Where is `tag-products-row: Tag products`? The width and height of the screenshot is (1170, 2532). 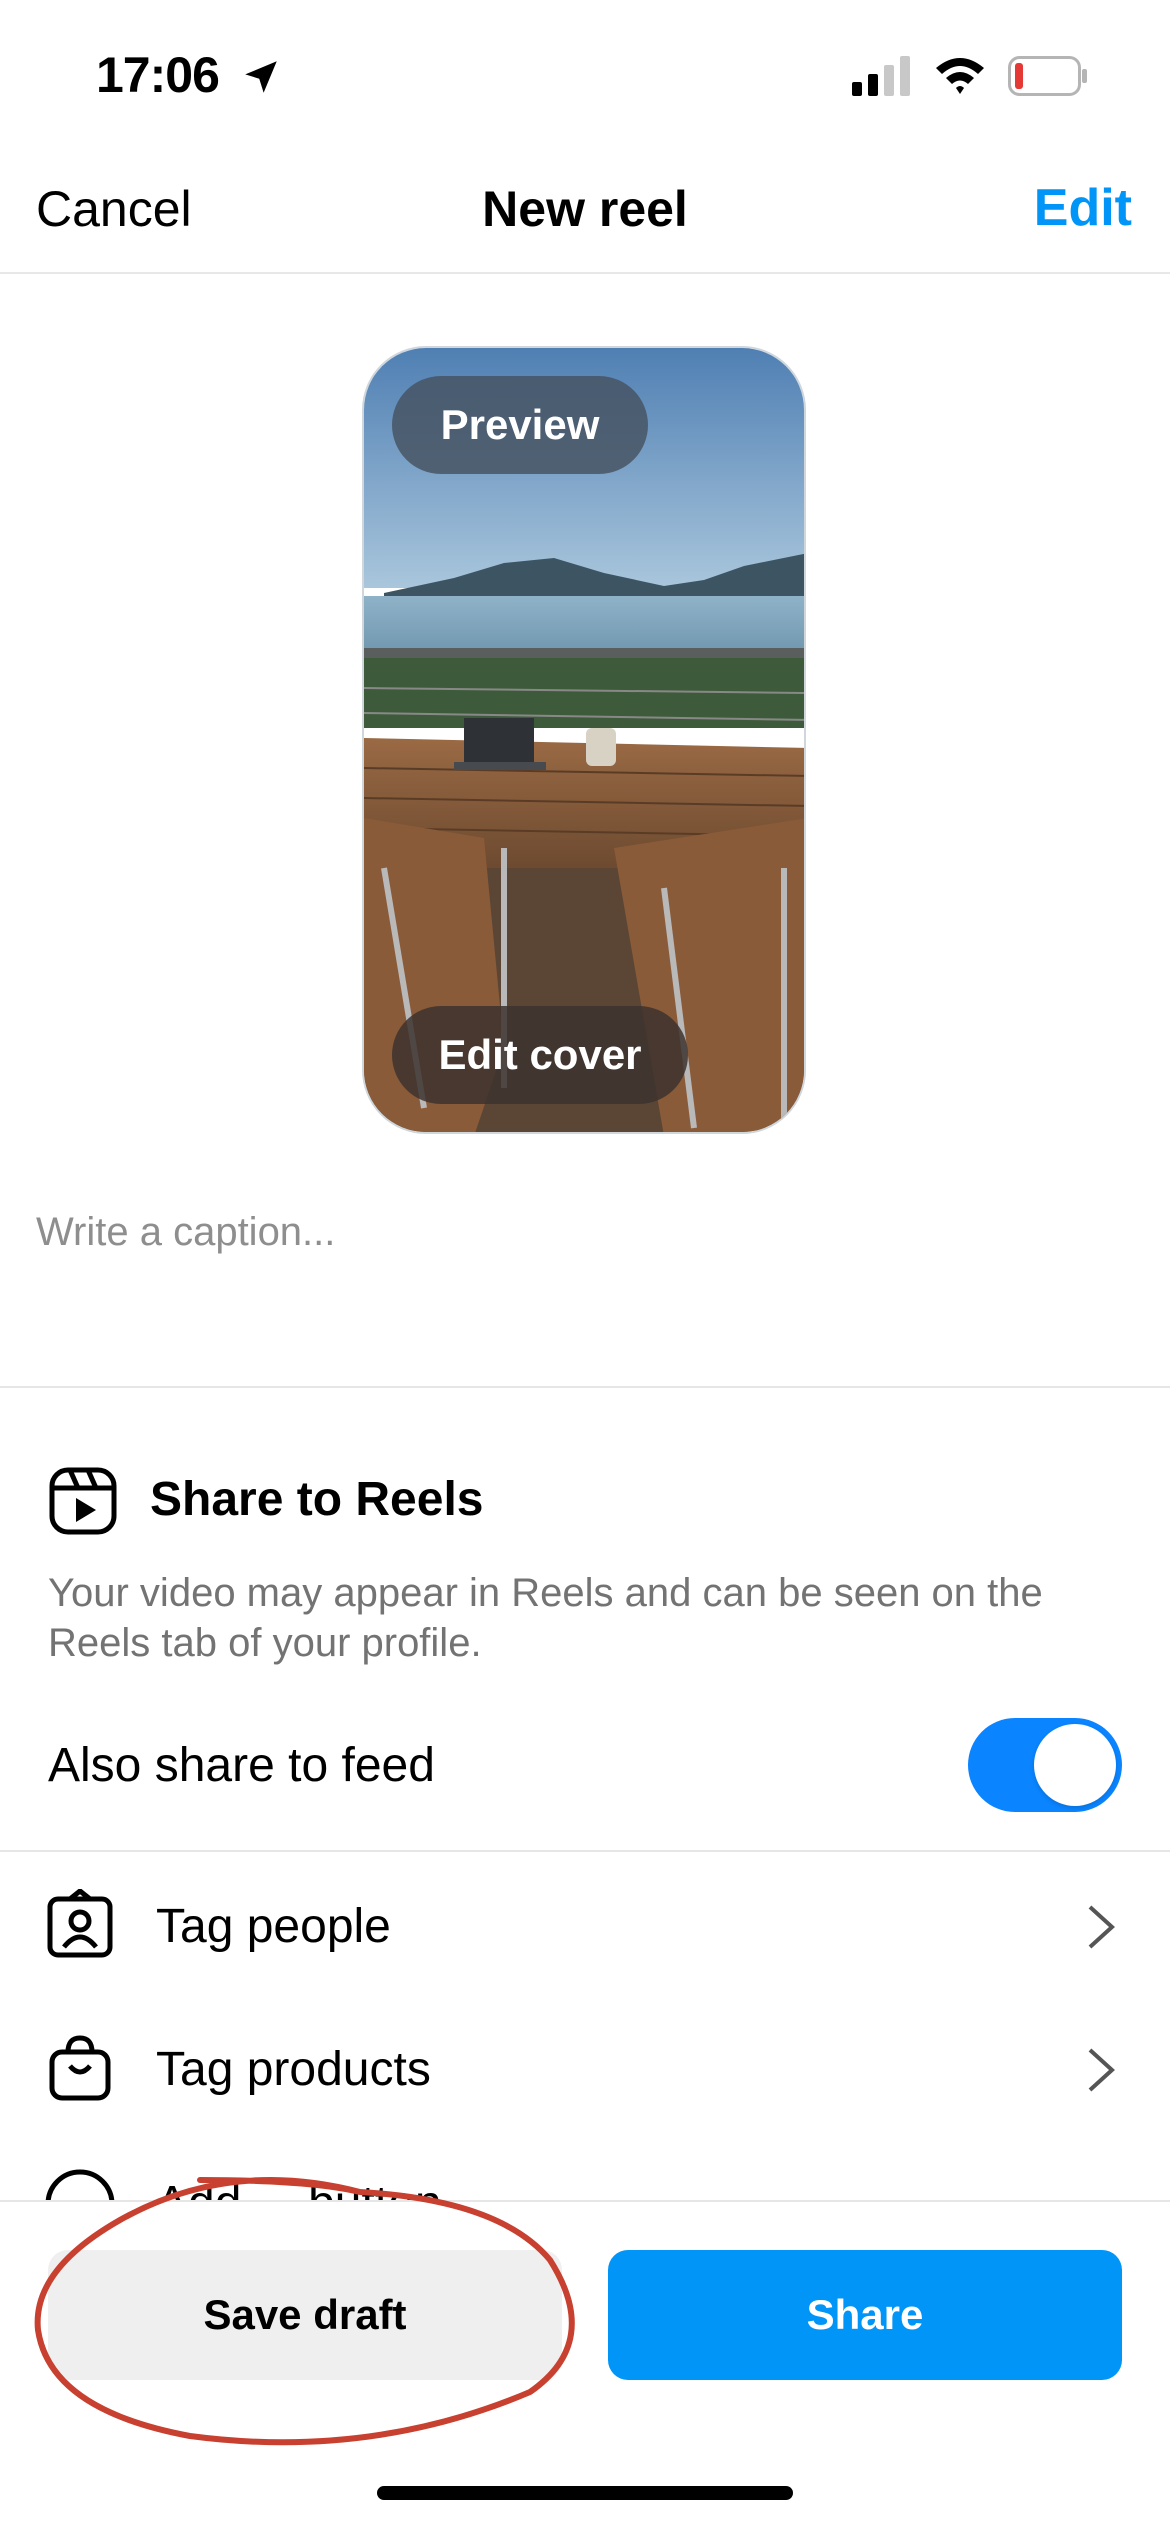 tag-products-row: Tag products is located at coordinates (585, 2068).